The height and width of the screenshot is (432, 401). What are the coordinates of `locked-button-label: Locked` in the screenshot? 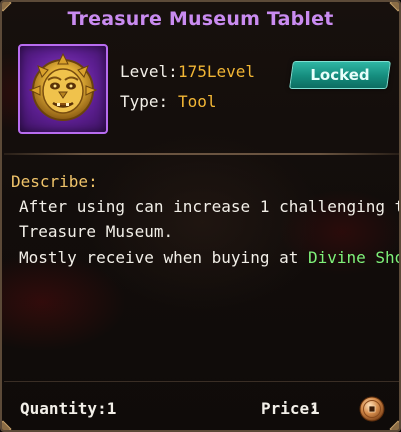 It's located at (340, 75).